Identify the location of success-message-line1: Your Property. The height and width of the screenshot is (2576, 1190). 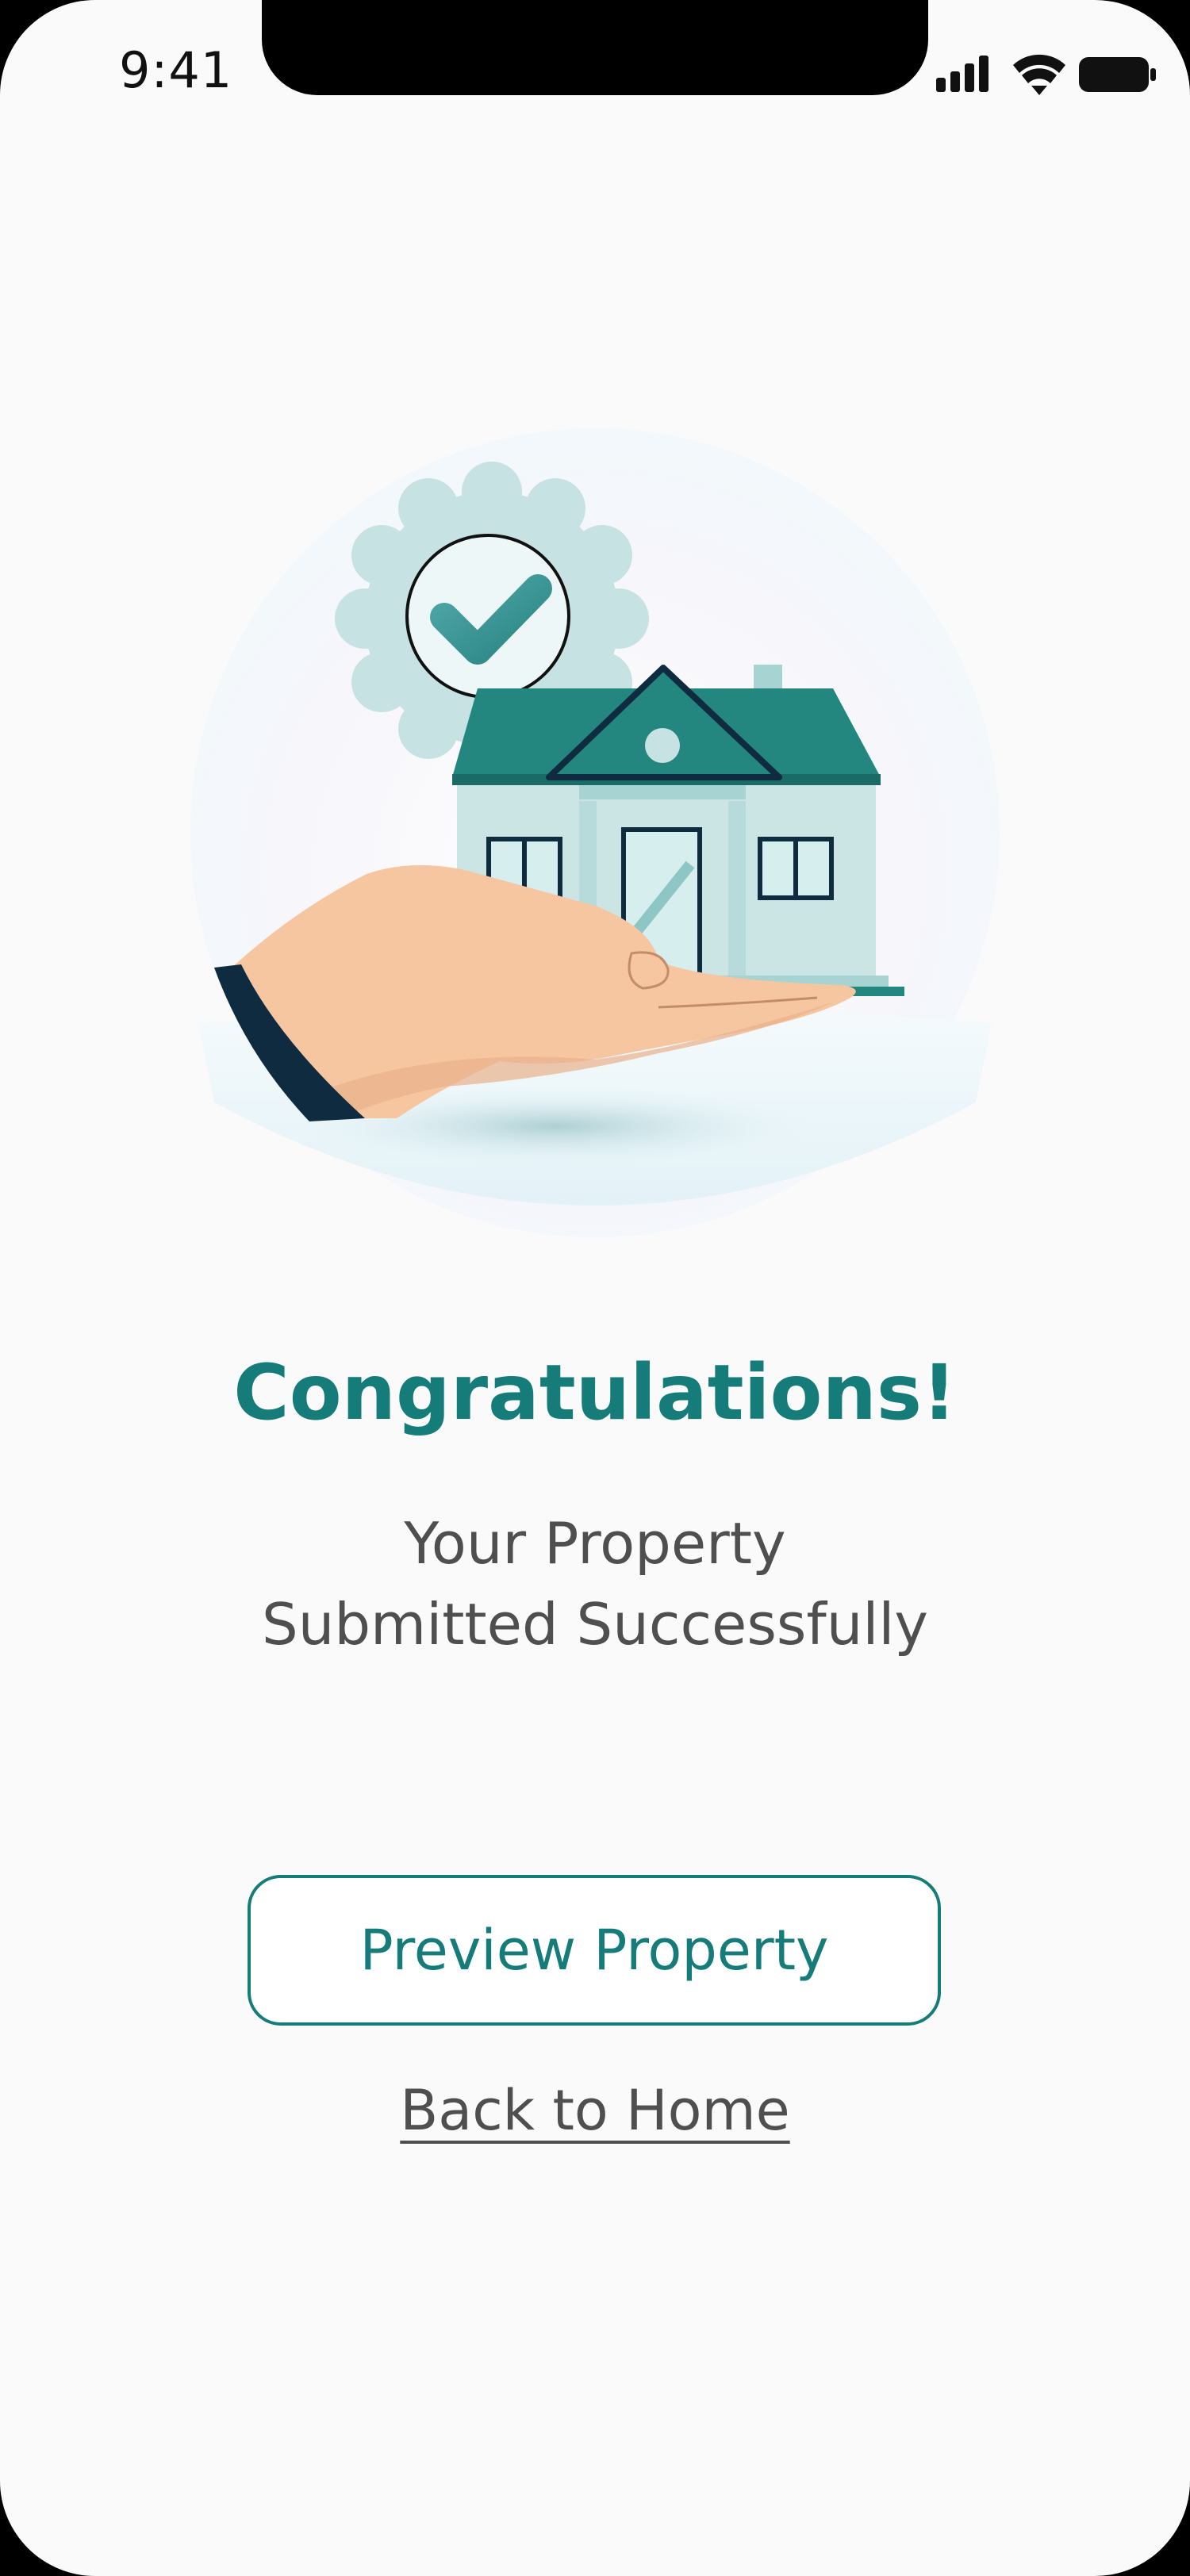
(595, 1543).